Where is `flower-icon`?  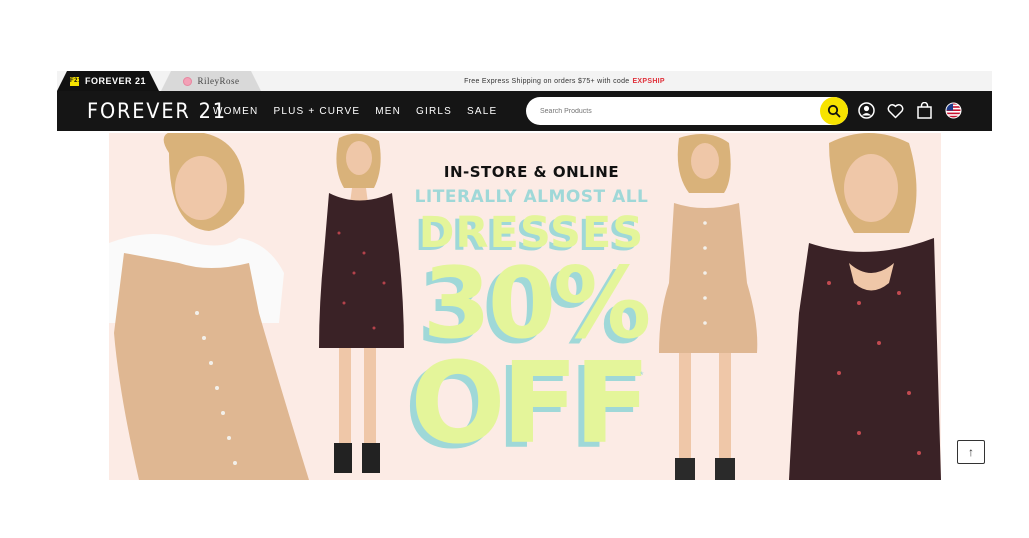 flower-icon is located at coordinates (187, 81).